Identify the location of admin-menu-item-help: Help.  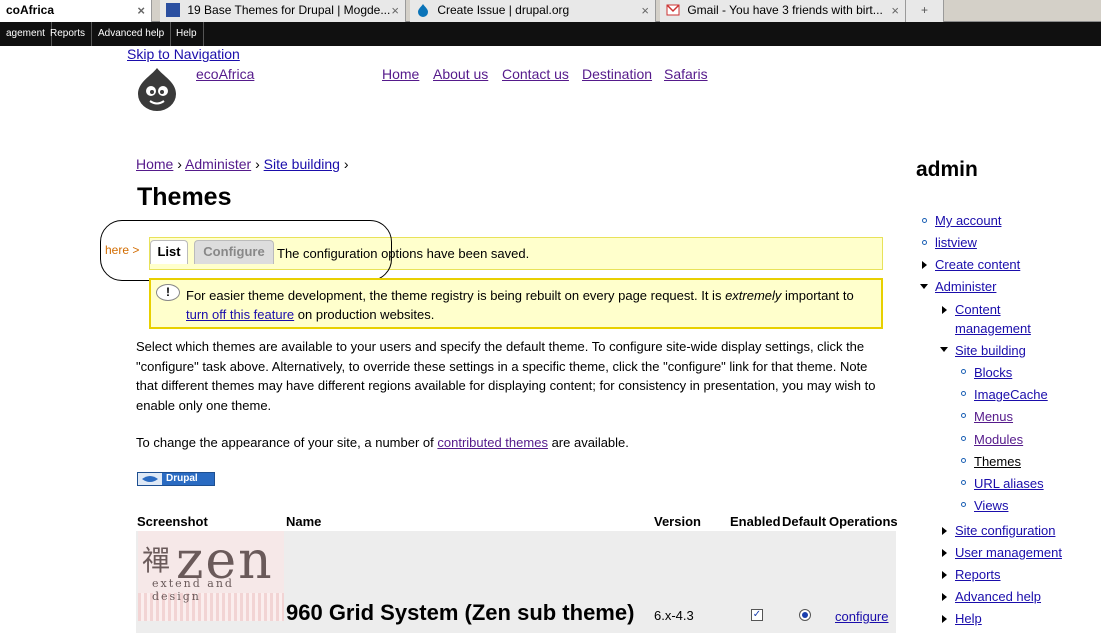
(187, 34).